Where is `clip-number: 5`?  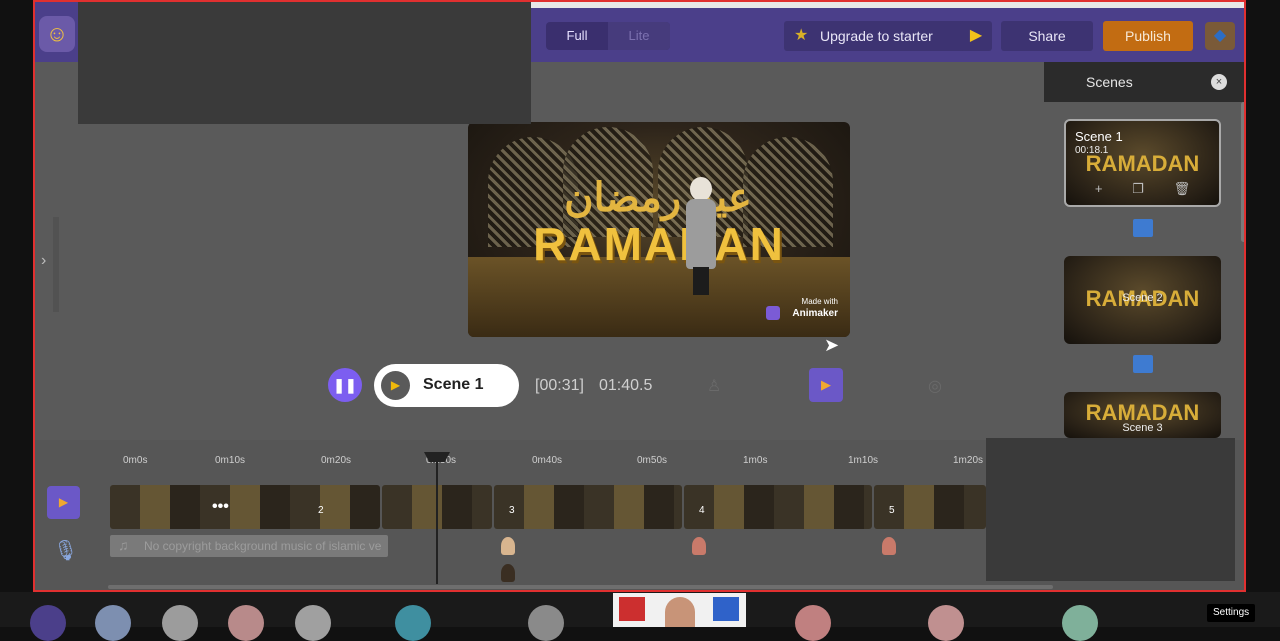
clip-number: 5 is located at coordinates (892, 510).